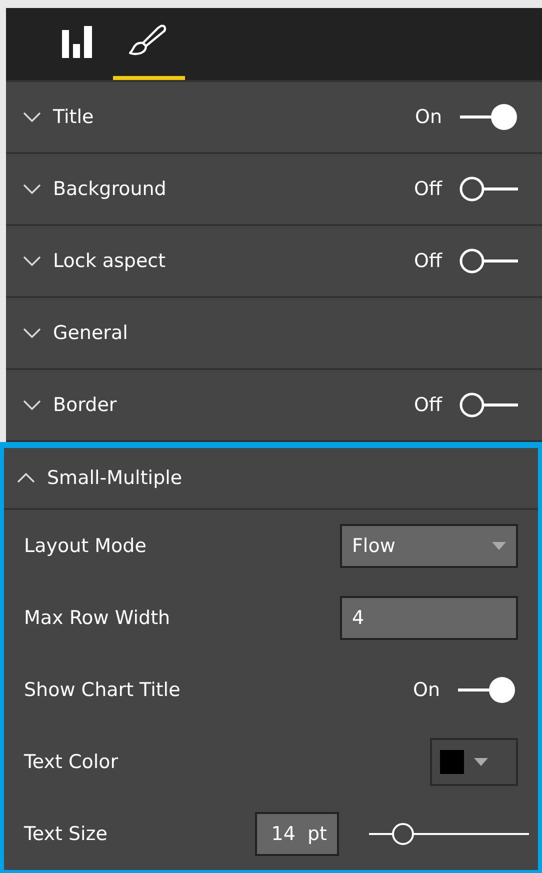 The width and height of the screenshot is (542, 873). I want to click on section-title: Border, so click(85, 405).